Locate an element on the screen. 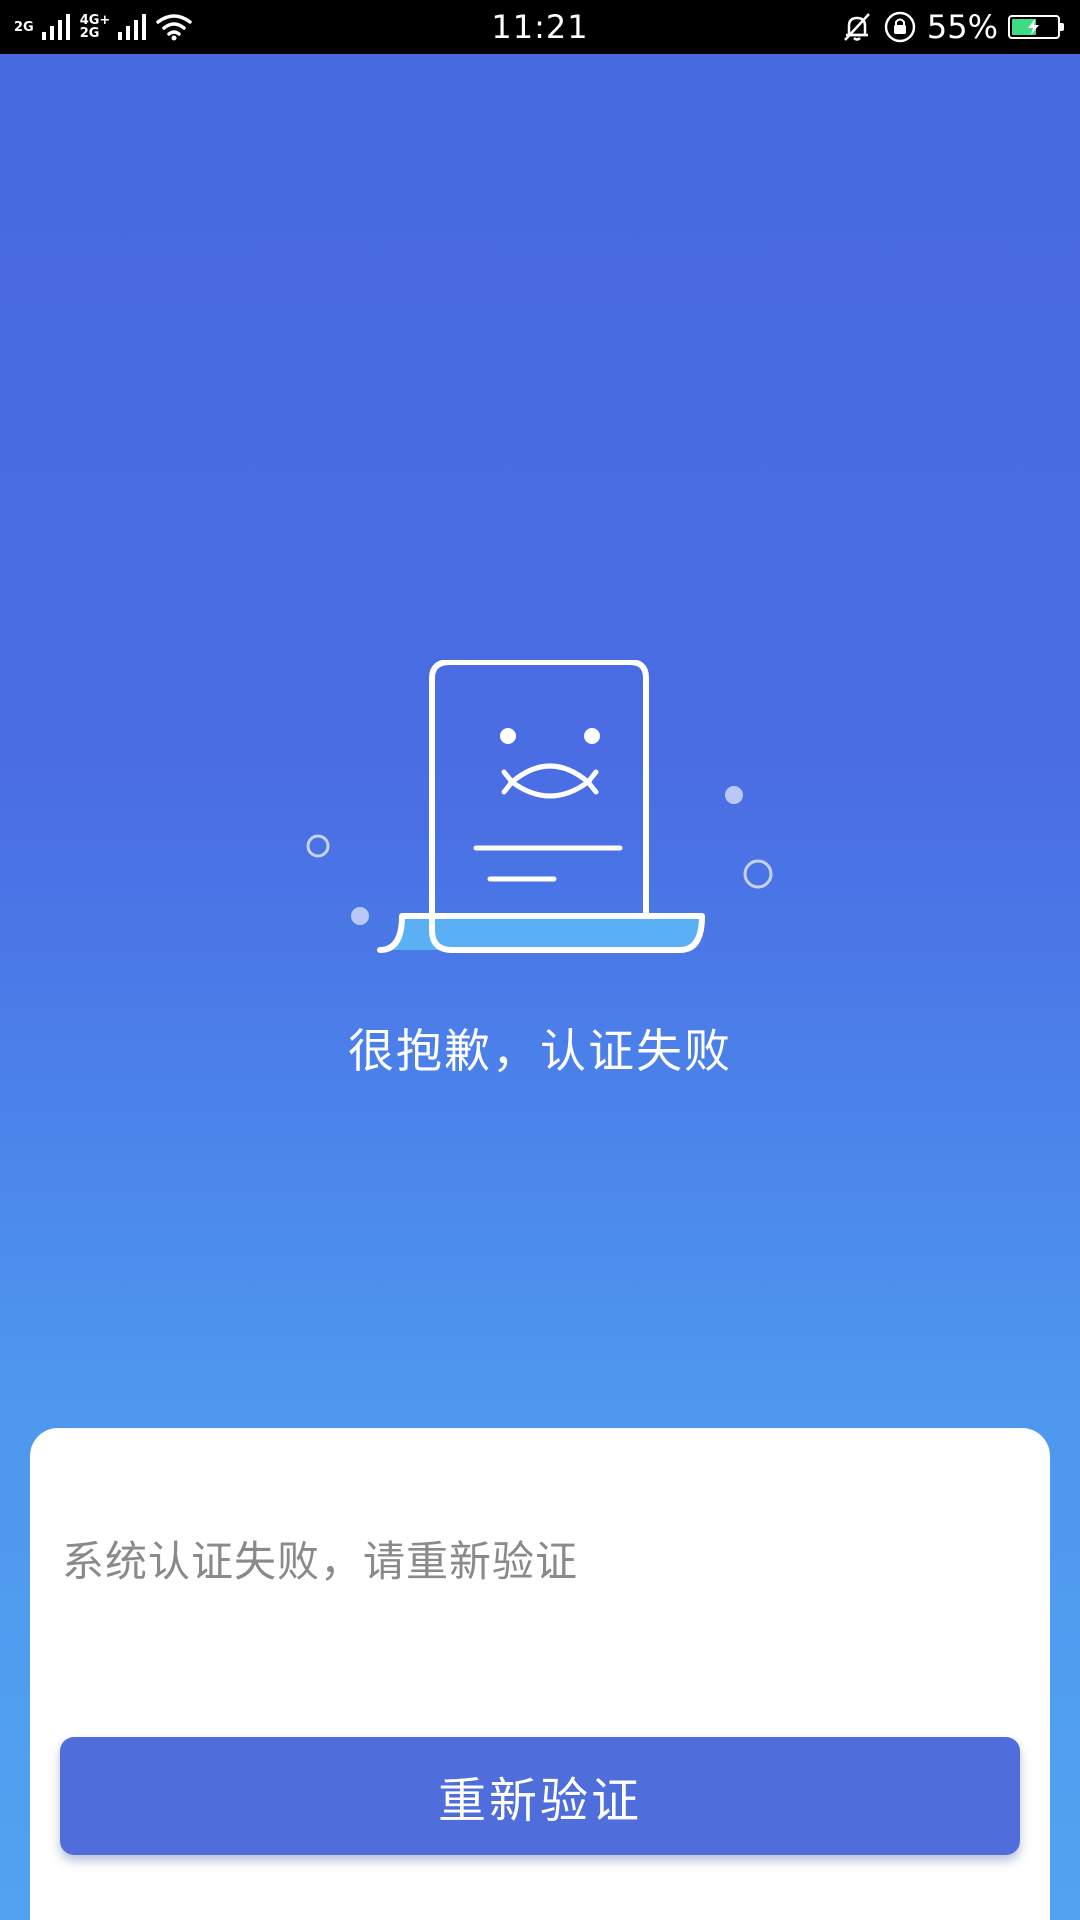 This screenshot has width=1080, height=1920. sad-document-icon is located at coordinates (539, 806).